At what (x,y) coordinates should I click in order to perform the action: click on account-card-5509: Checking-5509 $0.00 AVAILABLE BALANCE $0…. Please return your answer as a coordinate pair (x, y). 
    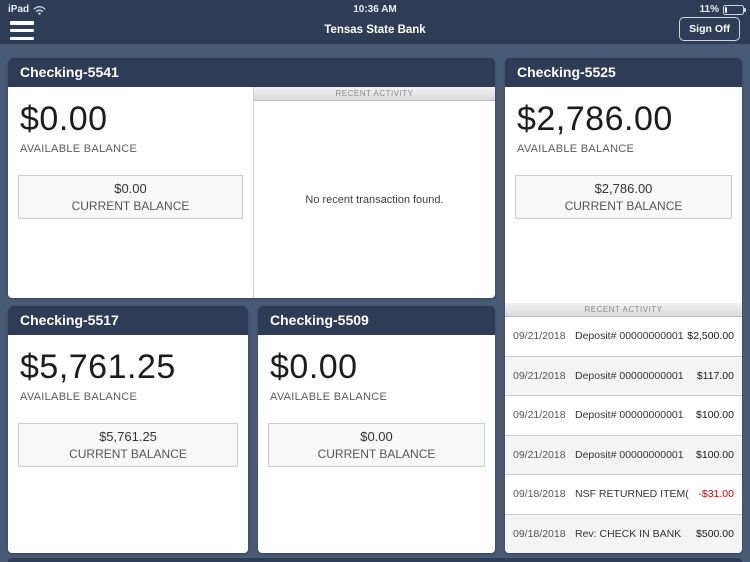
    Looking at the image, I should click on (376, 429).